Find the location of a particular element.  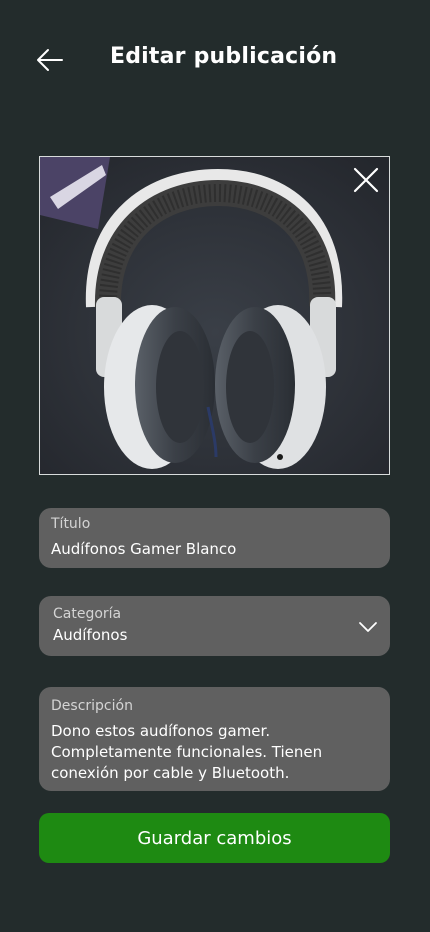

description-label: Descripción is located at coordinates (92, 706).